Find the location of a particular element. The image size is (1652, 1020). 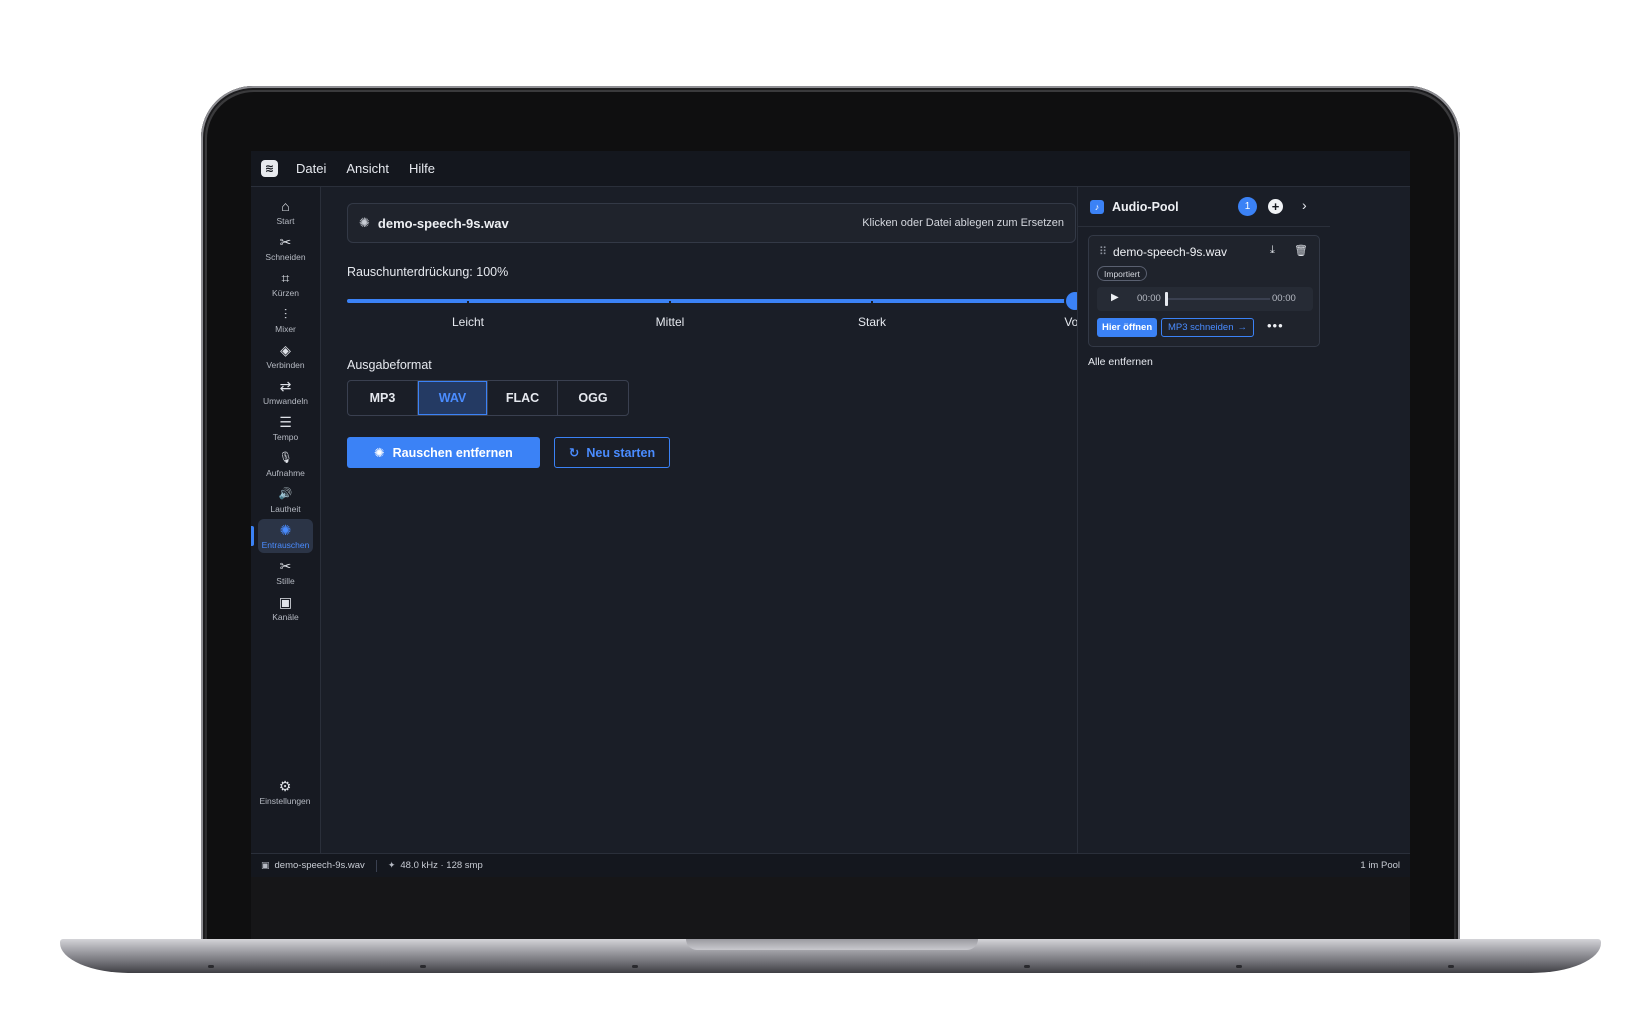

sidebar-item-einstellungen: ⚙ Einstellungen is located at coordinates (285, 792).